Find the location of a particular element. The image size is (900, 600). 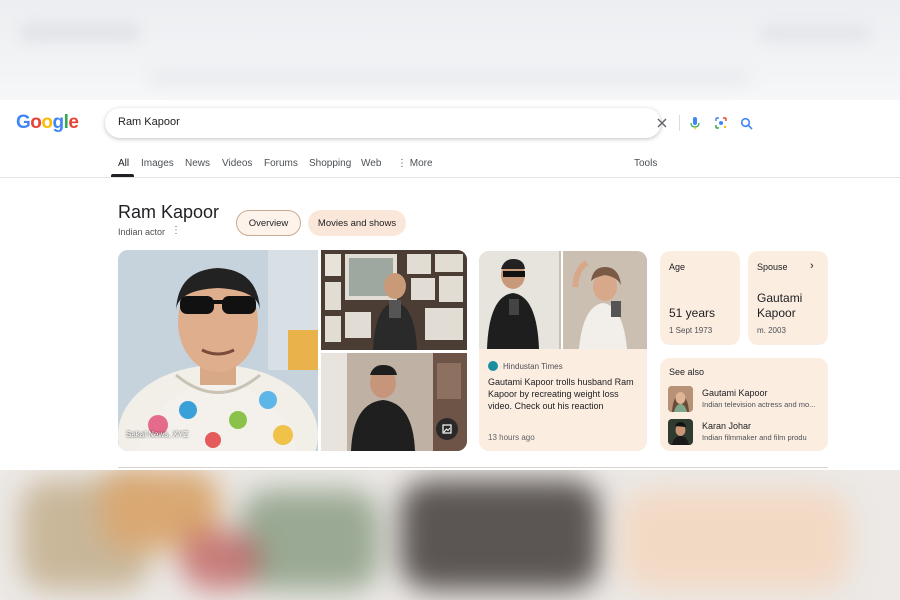

image-collage: Sakal News, XYZ is located at coordinates (292, 350).